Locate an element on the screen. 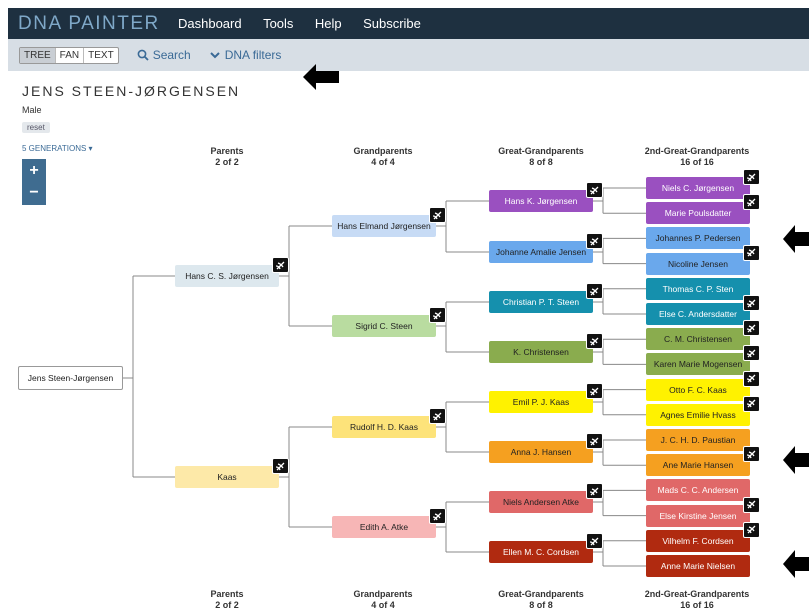  person-box-2nd-great-grandparent: Else C. Andersdatter is located at coordinates (698, 314).